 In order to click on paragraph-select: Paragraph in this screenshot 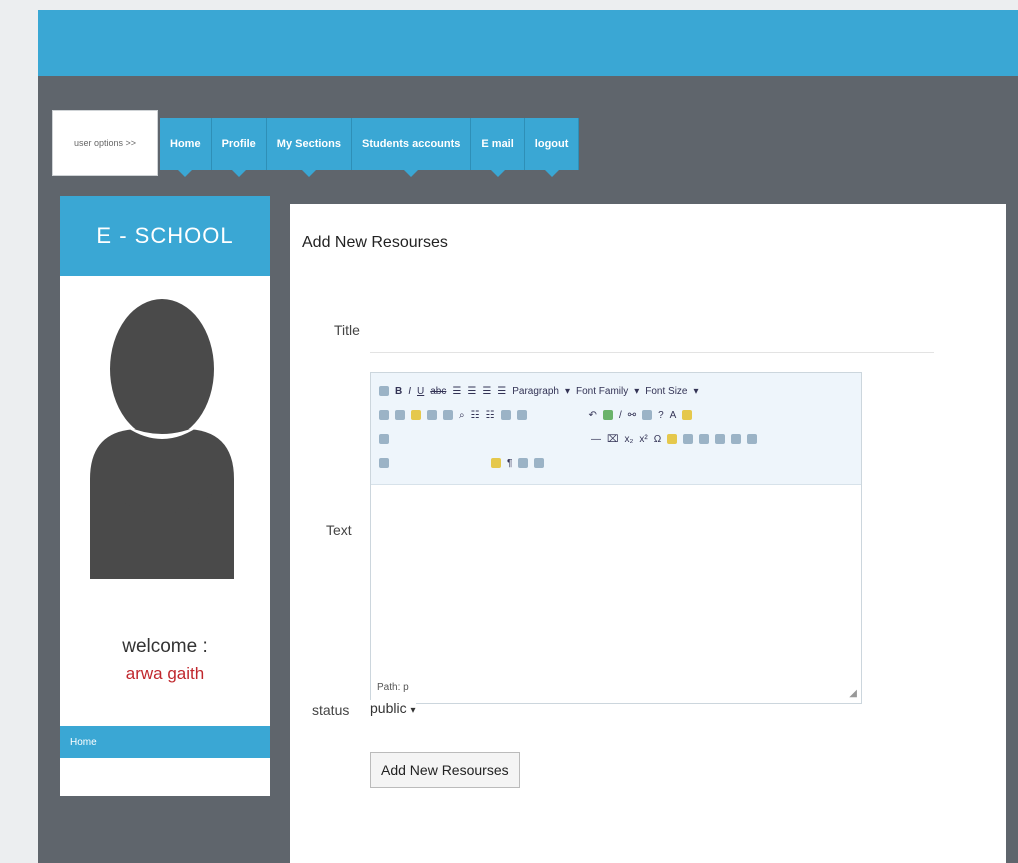, I will do `click(535, 391)`.